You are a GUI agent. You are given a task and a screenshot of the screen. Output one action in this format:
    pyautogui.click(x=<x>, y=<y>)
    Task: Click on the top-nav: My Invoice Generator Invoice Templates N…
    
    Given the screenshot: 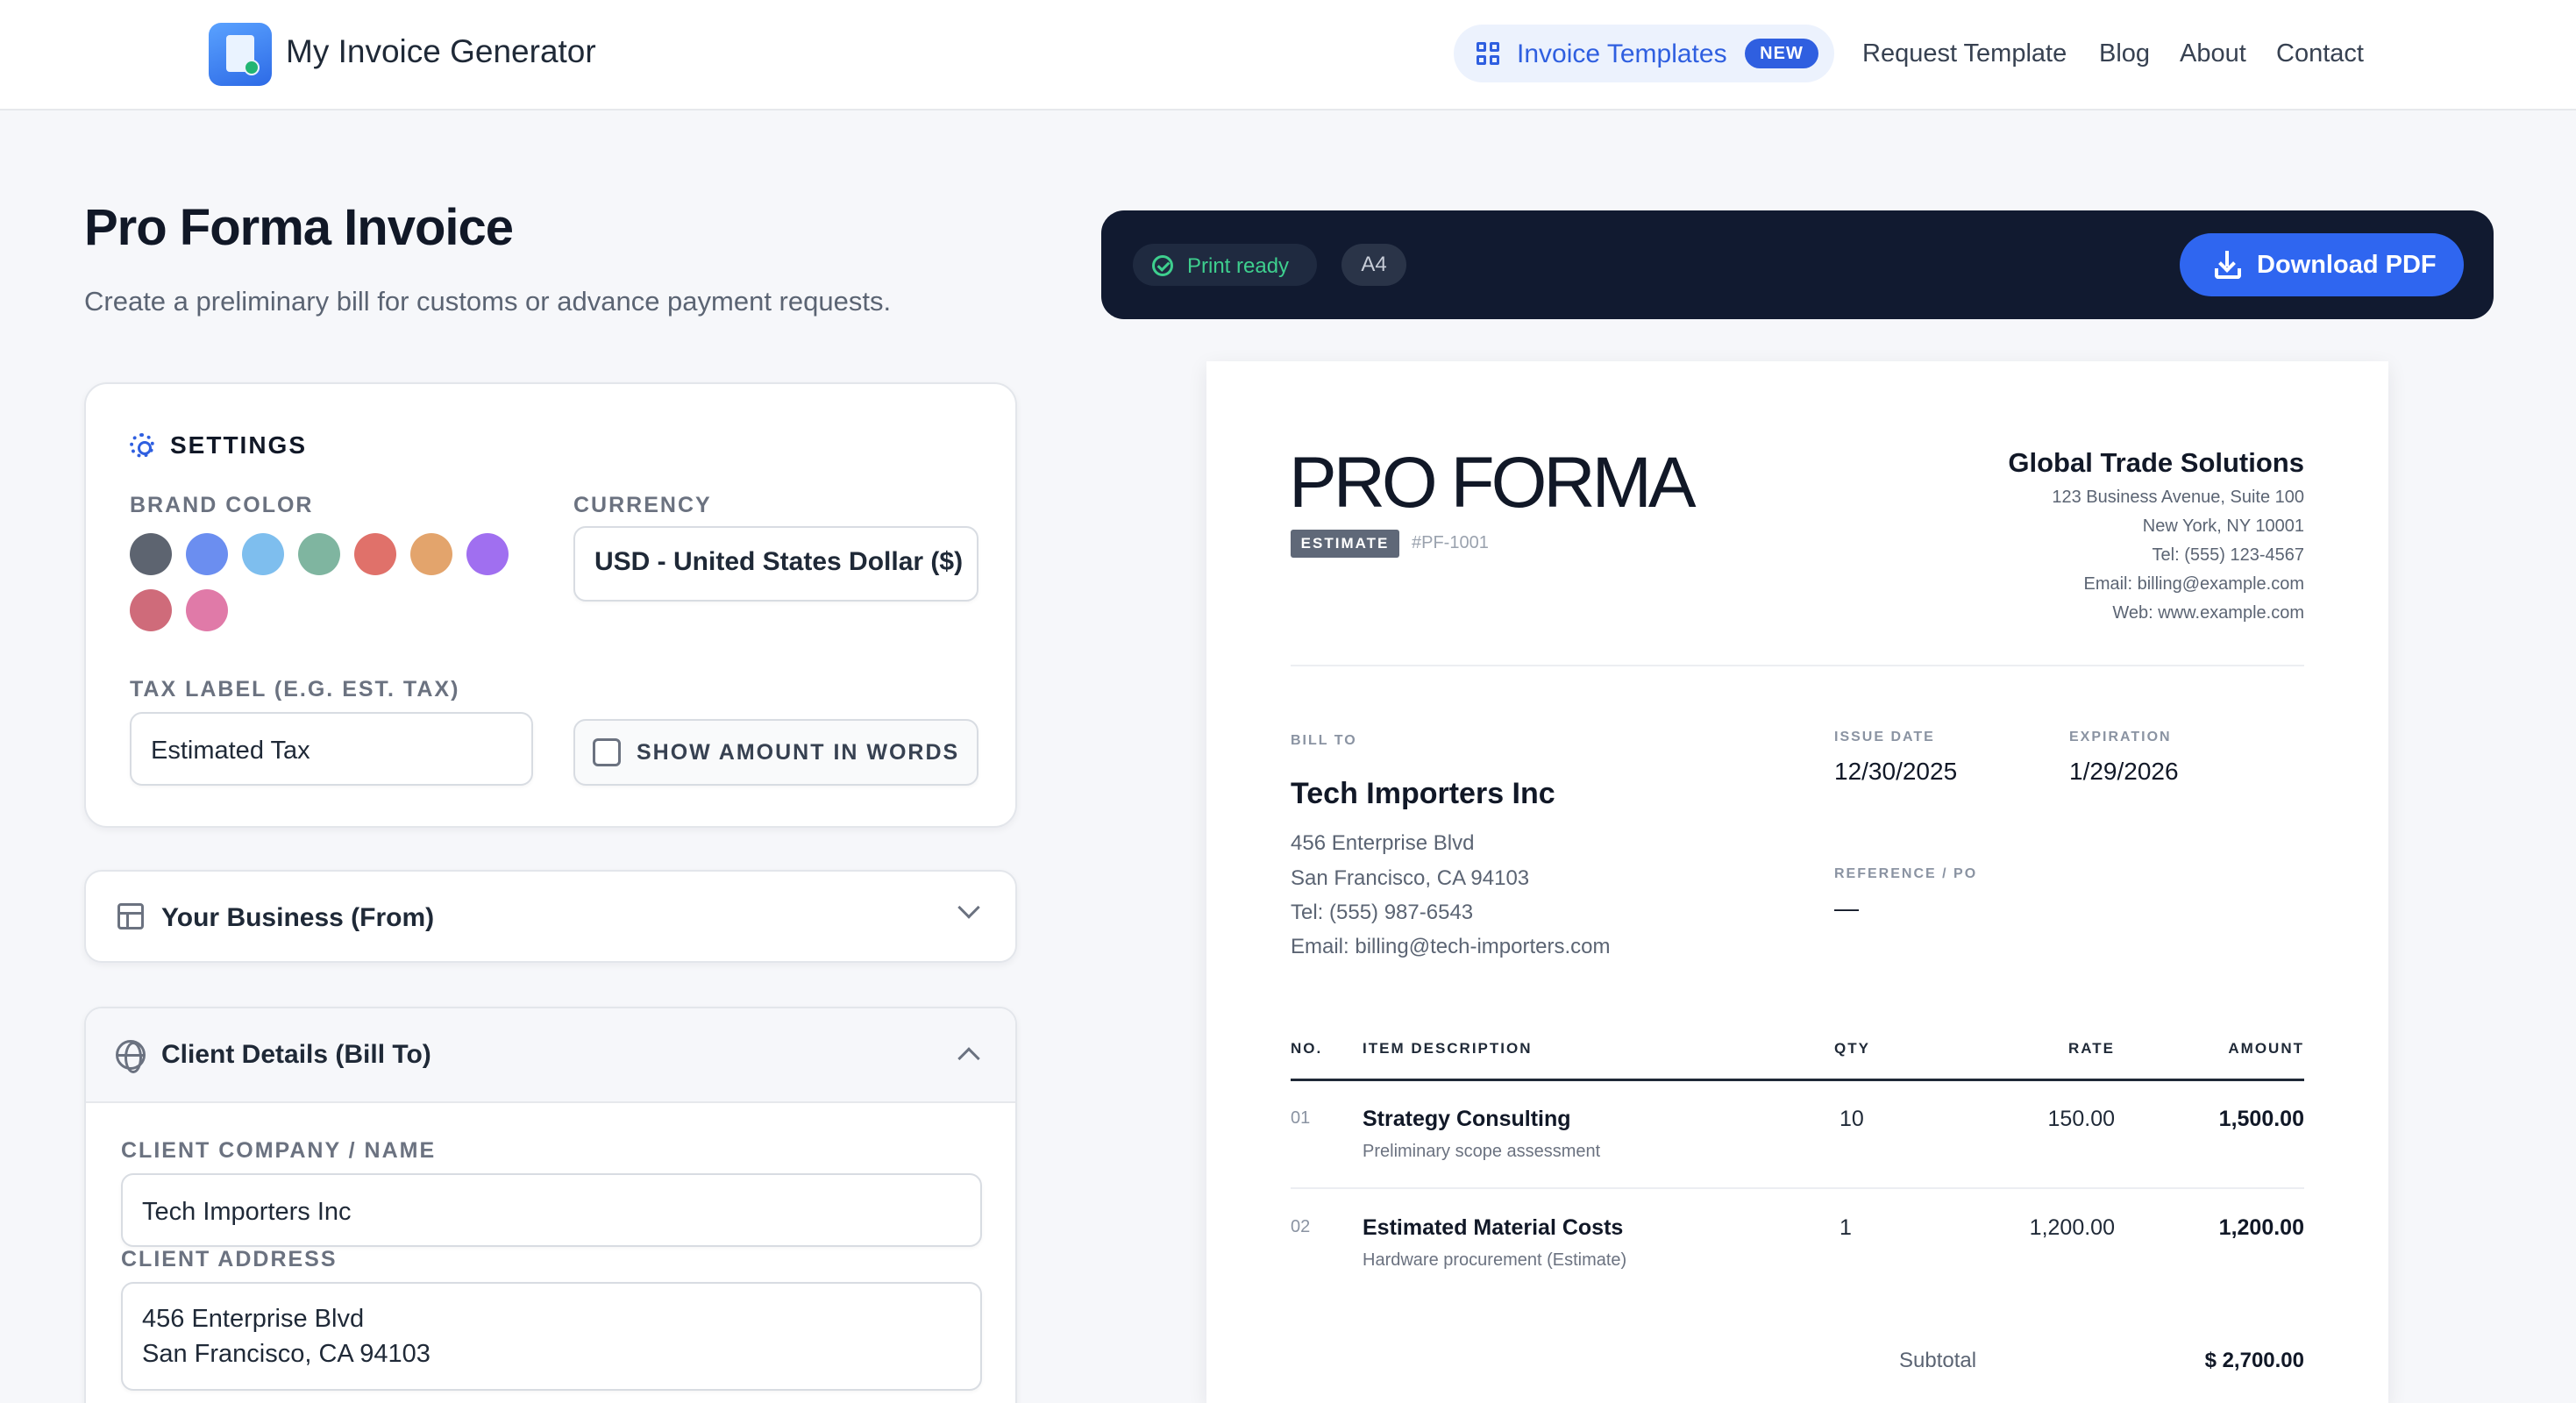 What is the action you would take?
    pyautogui.click(x=1288, y=55)
    